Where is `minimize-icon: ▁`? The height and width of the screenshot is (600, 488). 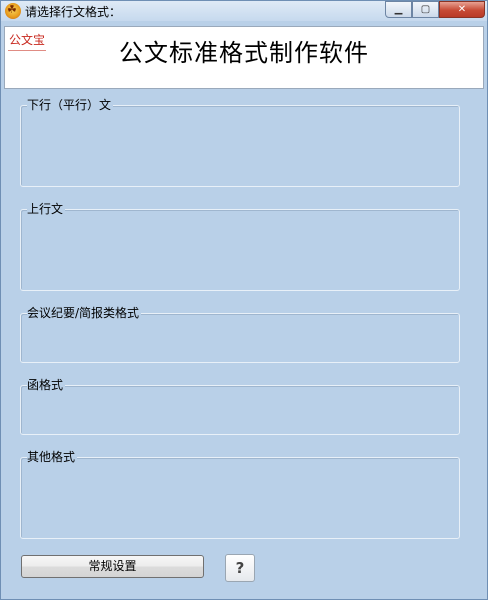 minimize-icon: ▁ is located at coordinates (398, 9).